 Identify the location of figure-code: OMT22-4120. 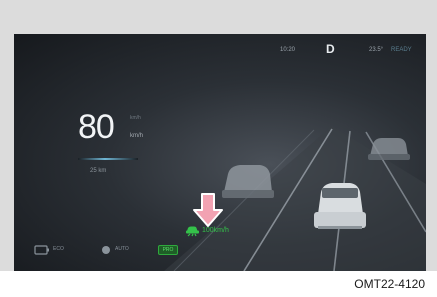
(389, 284).